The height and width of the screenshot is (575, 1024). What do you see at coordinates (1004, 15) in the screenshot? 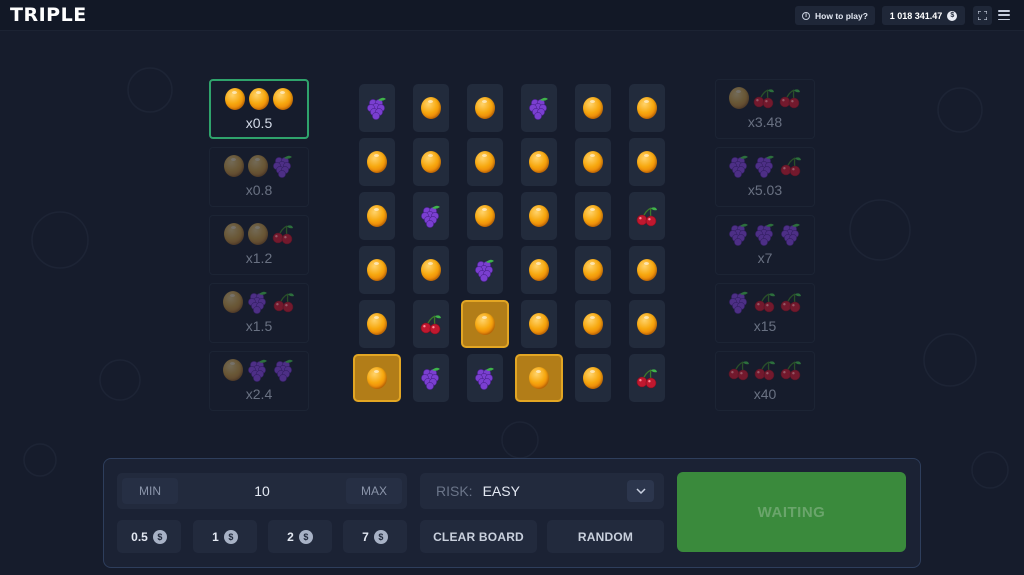
I see `menu-button` at bounding box center [1004, 15].